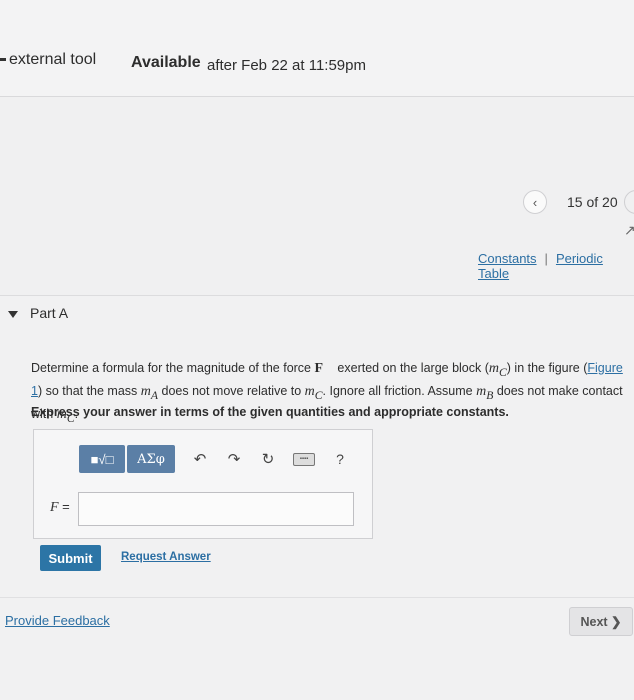 This screenshot has width=634, height=700. I want to click on math-templates-button: ■√□, so click(102, 459).